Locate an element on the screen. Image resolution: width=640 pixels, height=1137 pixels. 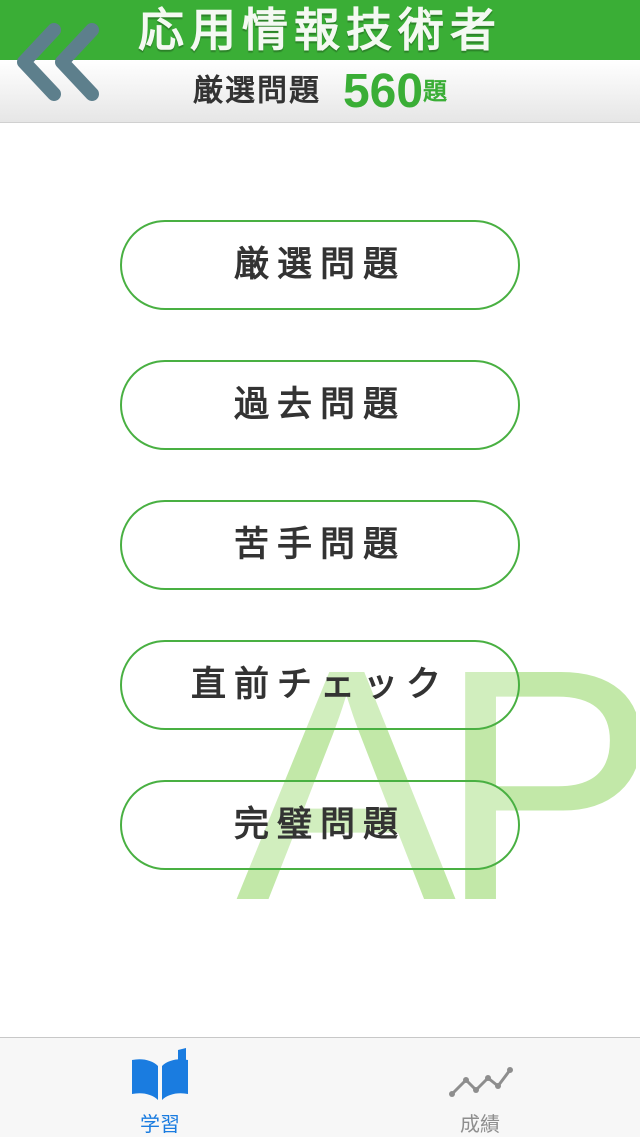
menu-button-weak-questions: 苦手問題 is located at coordinates (320, 545).